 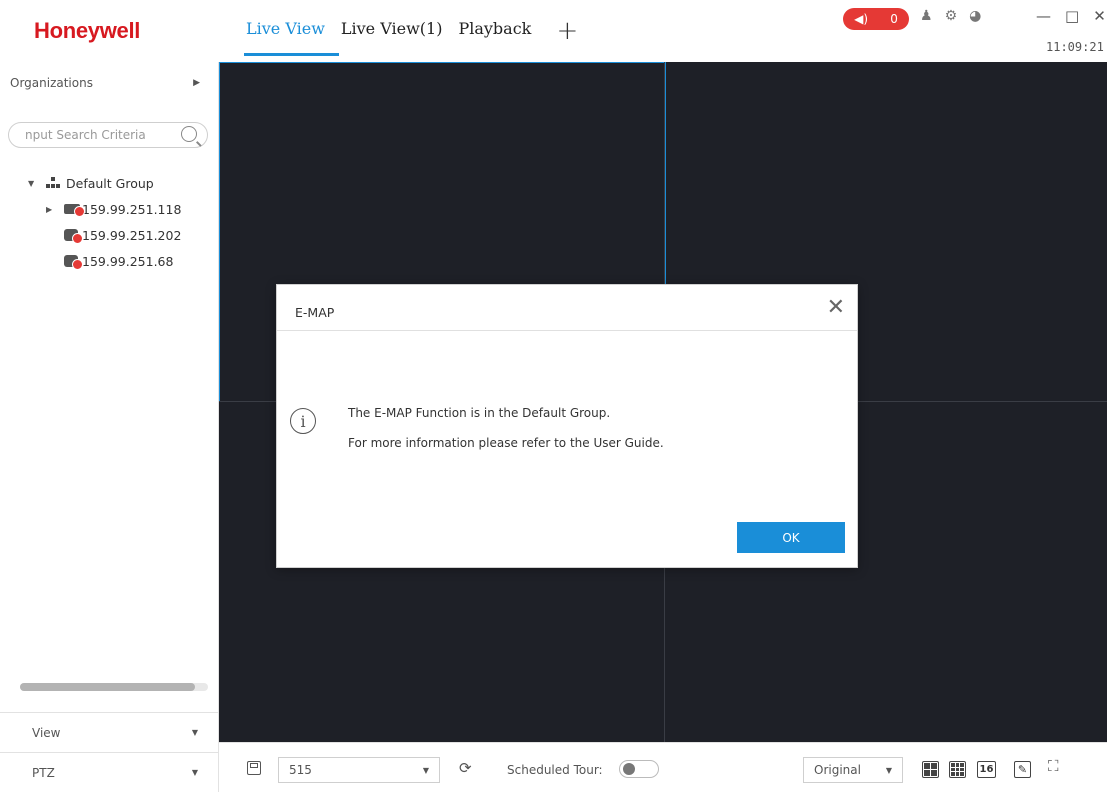 I want to click on toggle-knob, so click(x=629, y=769).